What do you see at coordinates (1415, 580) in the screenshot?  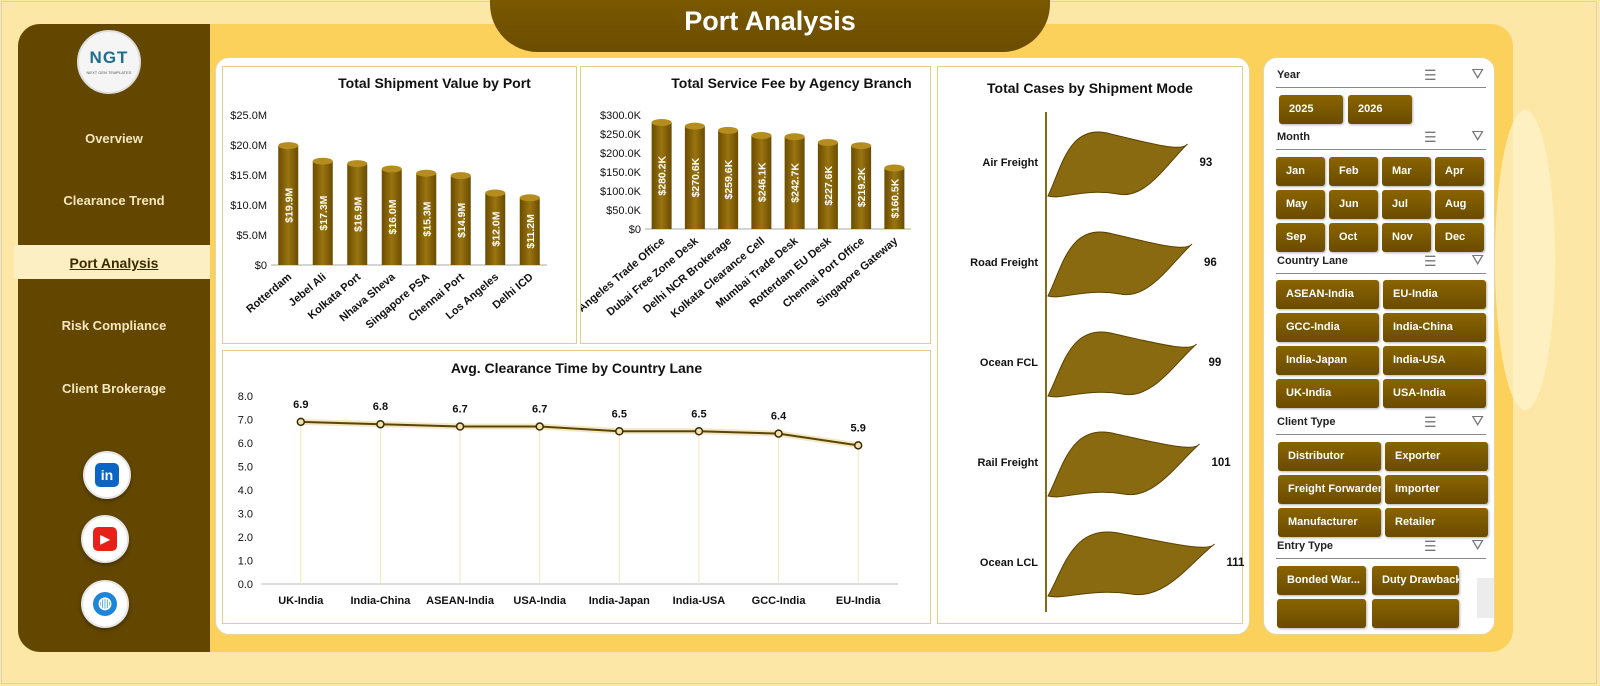 I see `slicer-option: Duty Drawback` at bounding box center [1415, 580].